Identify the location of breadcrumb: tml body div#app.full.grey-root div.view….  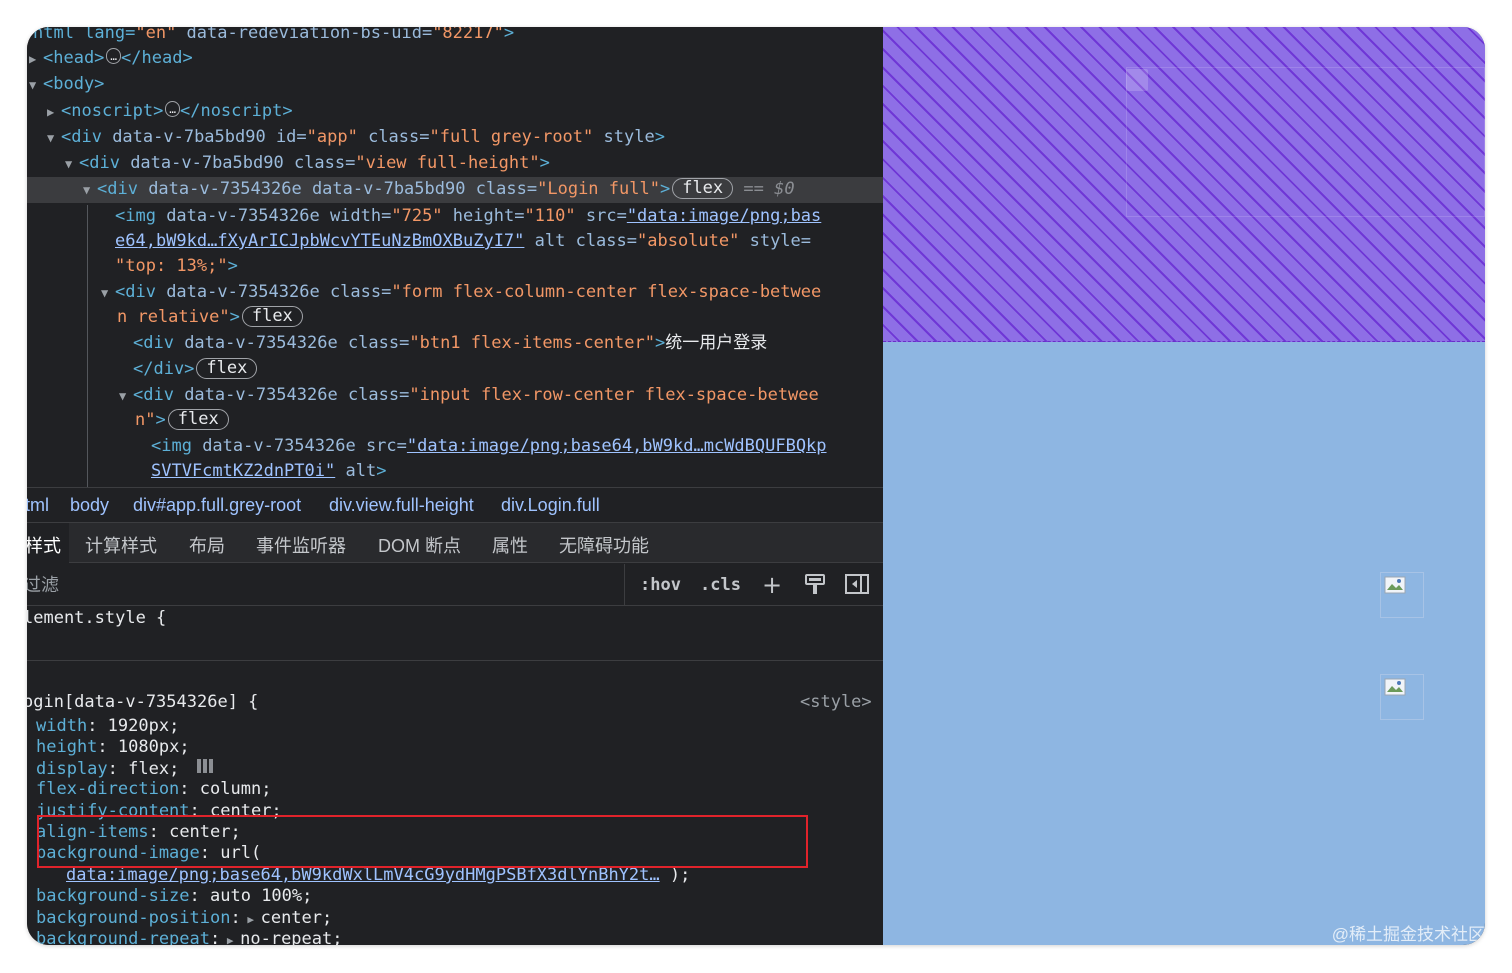
(455, 505).